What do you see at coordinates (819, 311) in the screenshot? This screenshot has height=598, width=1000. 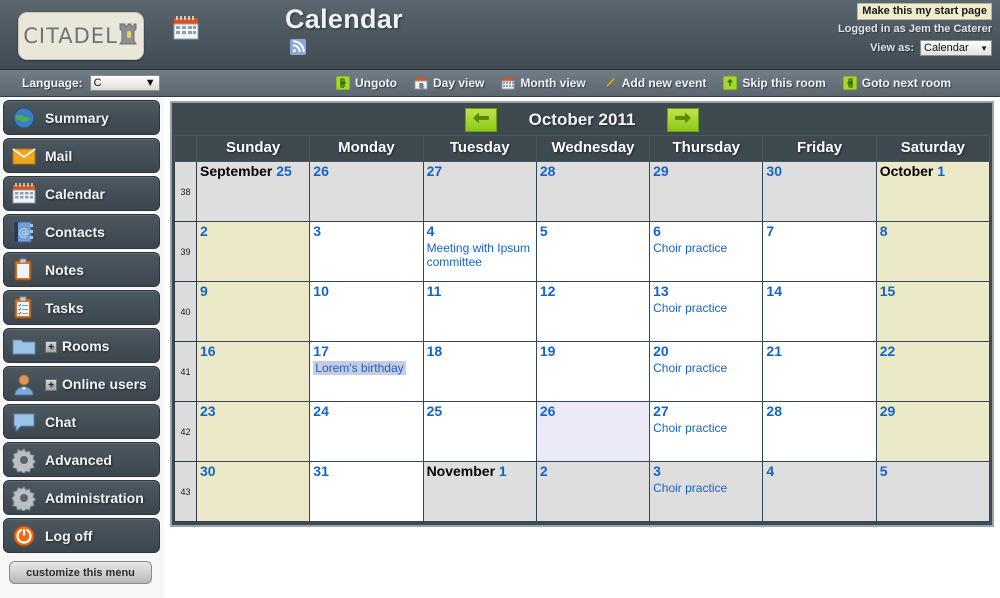 I see `calendar-day-cell: 14` at bounding box center [819, 311].